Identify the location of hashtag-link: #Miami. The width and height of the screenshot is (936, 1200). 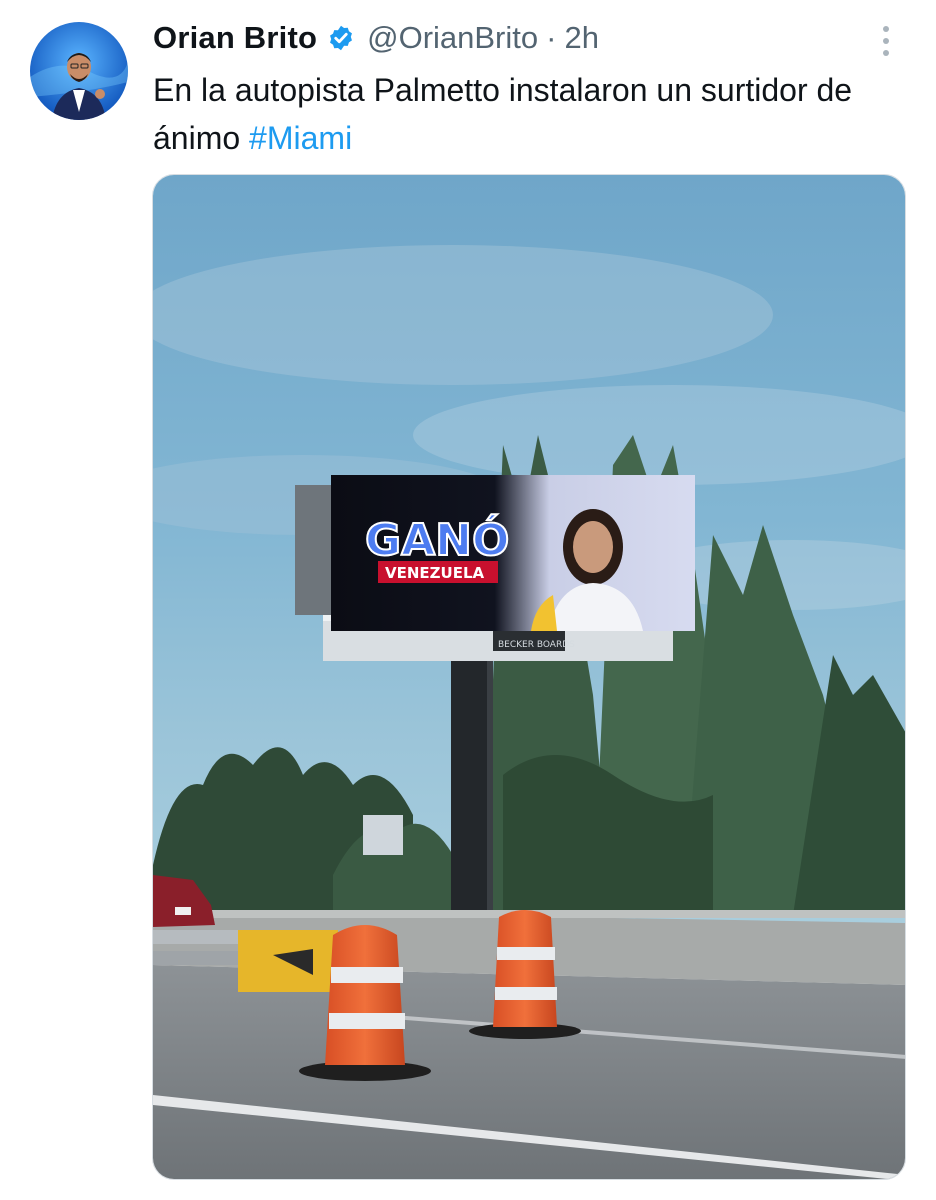
(300, 138).